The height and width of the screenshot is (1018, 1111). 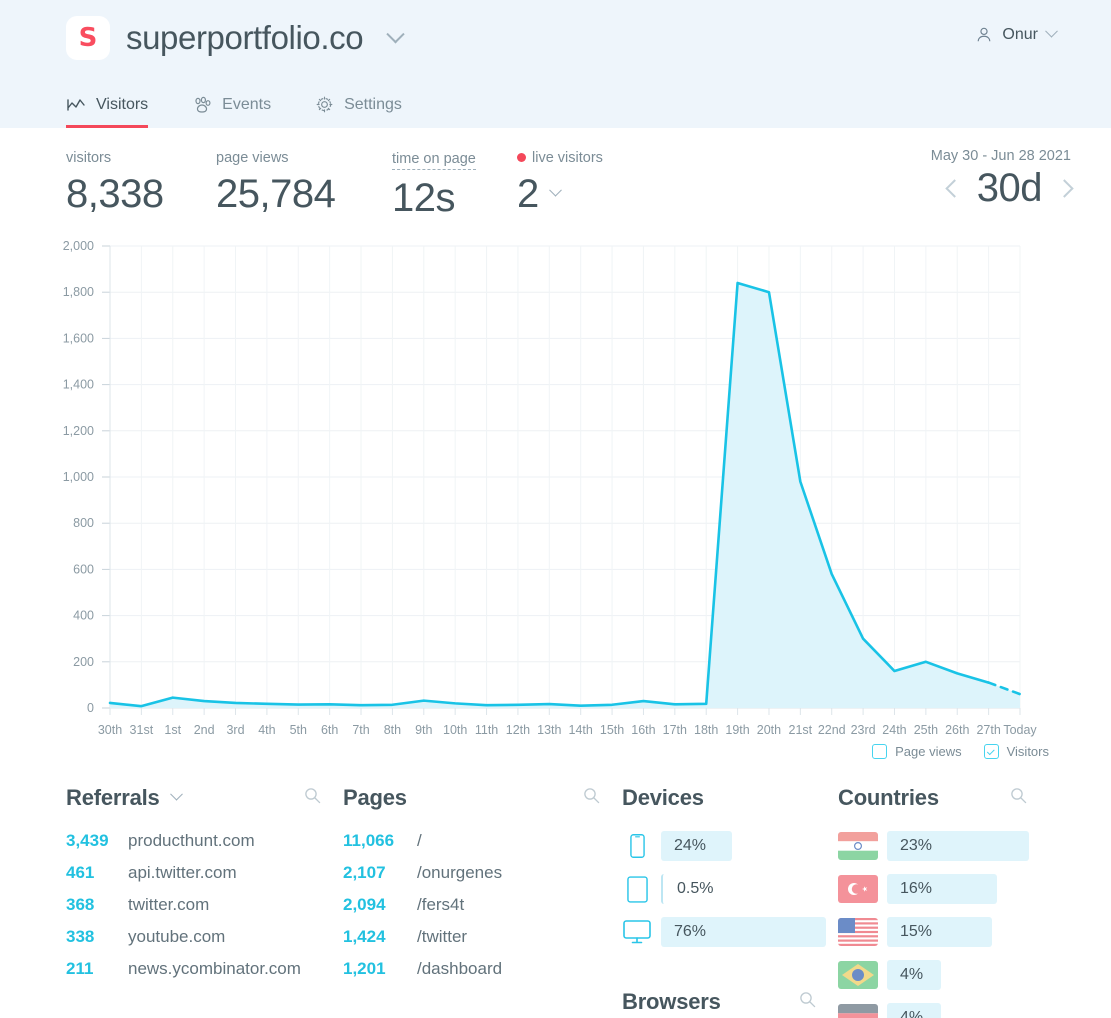 I want to click on chart-line-icon, so click(x=76, y=105).